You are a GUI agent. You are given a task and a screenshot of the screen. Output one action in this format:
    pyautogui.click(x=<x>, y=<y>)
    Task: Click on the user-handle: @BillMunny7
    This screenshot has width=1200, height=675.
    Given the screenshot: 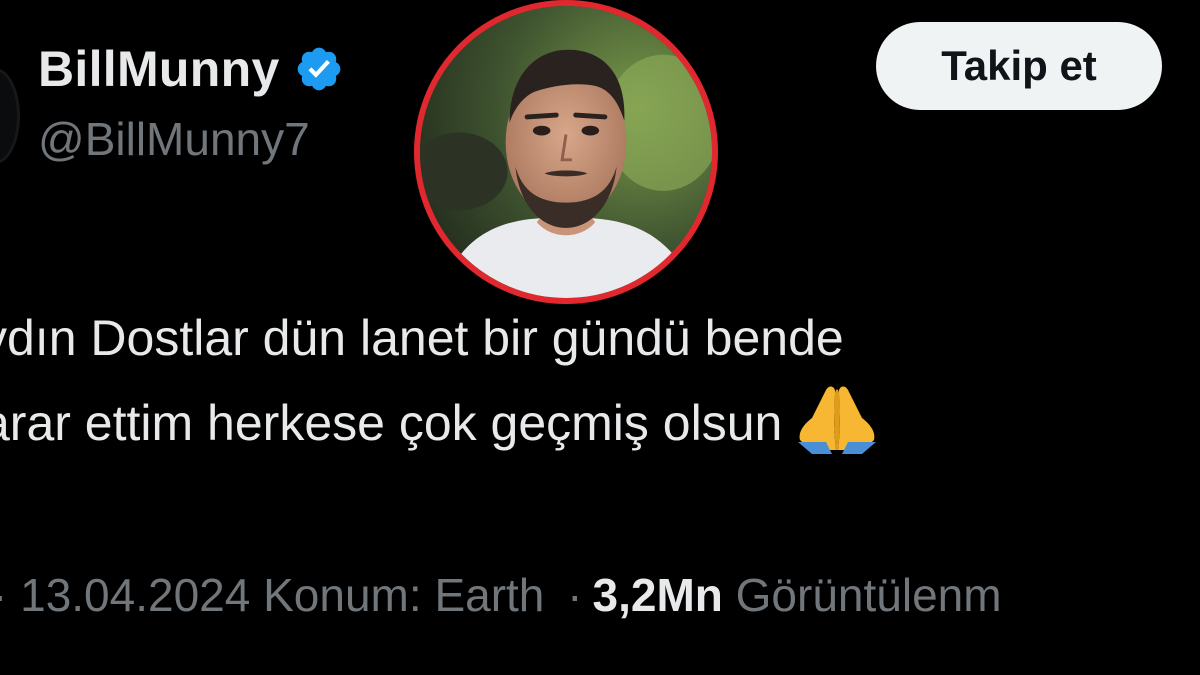 What is the action you would take?
    pyautogui.click(x=174, y=139)
    